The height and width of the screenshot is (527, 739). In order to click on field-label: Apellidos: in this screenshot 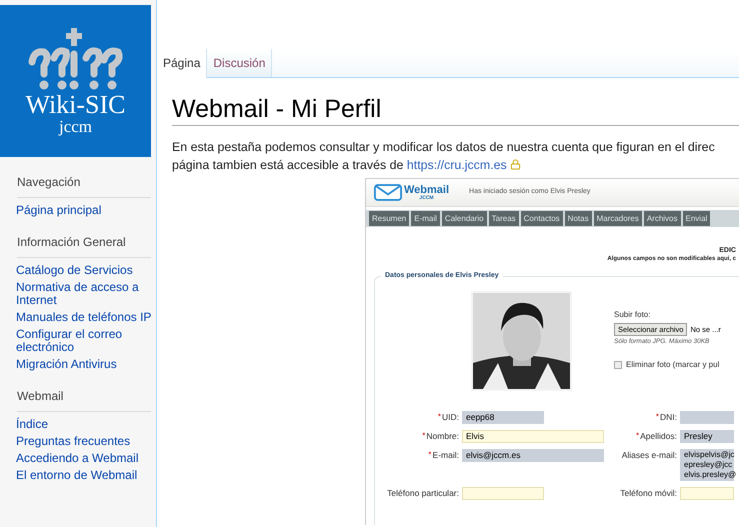, I will do `click(658, 436)`.